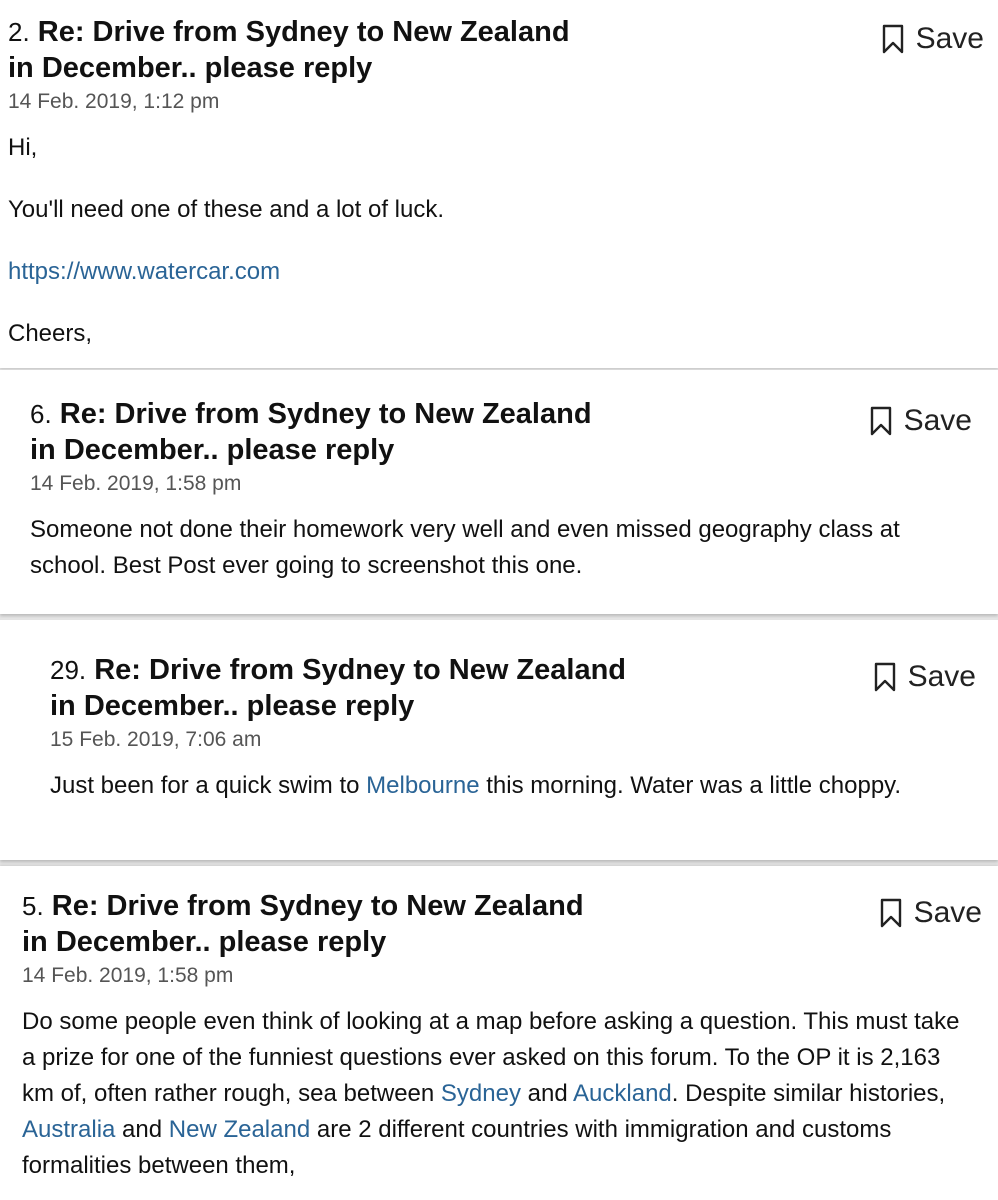 The height and width of the screenshot is (1200, 998). What do you see at coordinates (19, 32) in the screenshot?
I see `post-number: 2.` at bounding box center [19, 32].